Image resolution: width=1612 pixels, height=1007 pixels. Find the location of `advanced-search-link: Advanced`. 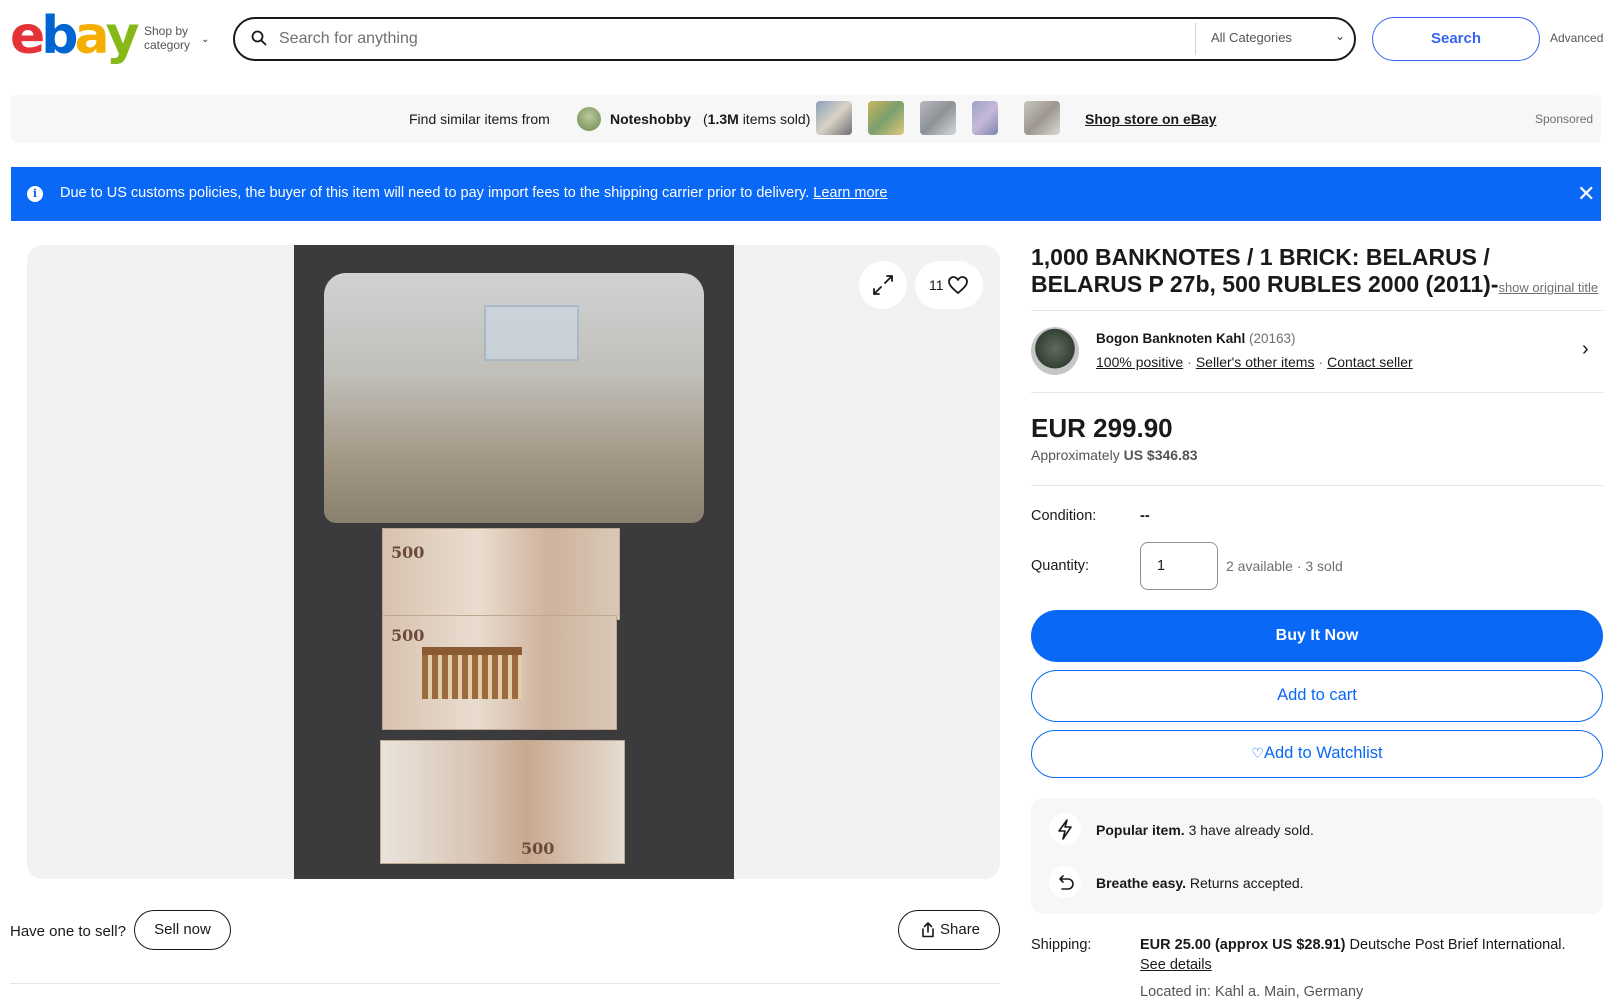

advanced-search-link: Advanced is located at coordinates (1576, 38).